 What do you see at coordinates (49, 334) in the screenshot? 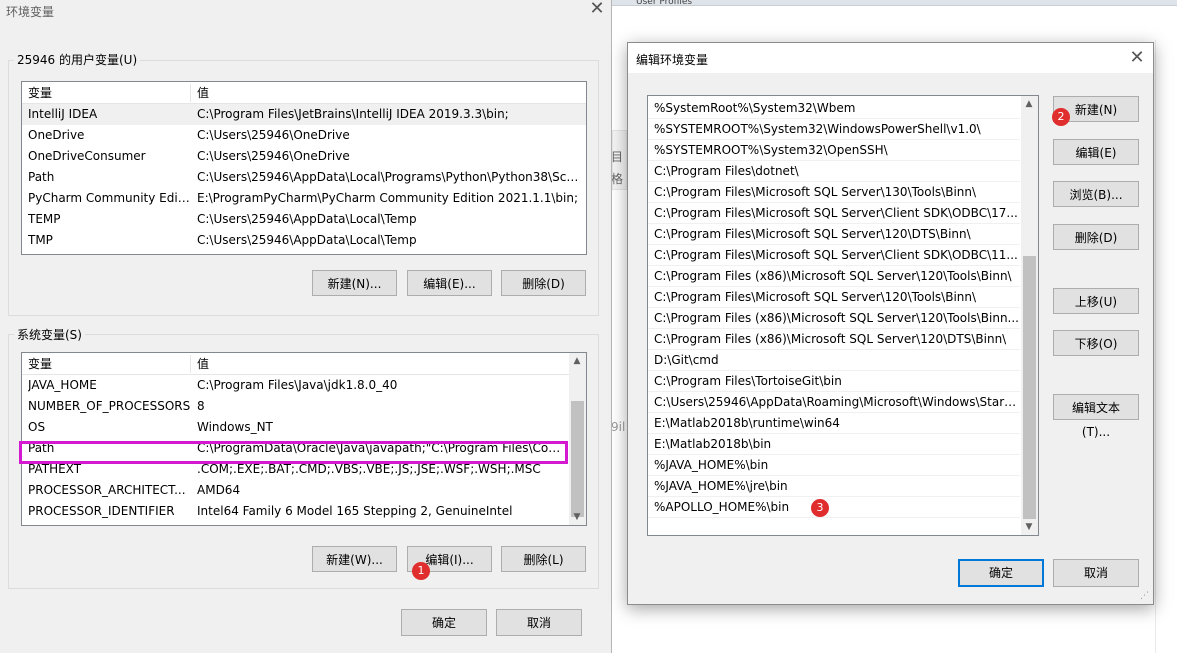
I see `system-variables-label: 系统变量(S)` at bounding box center [49, 334].